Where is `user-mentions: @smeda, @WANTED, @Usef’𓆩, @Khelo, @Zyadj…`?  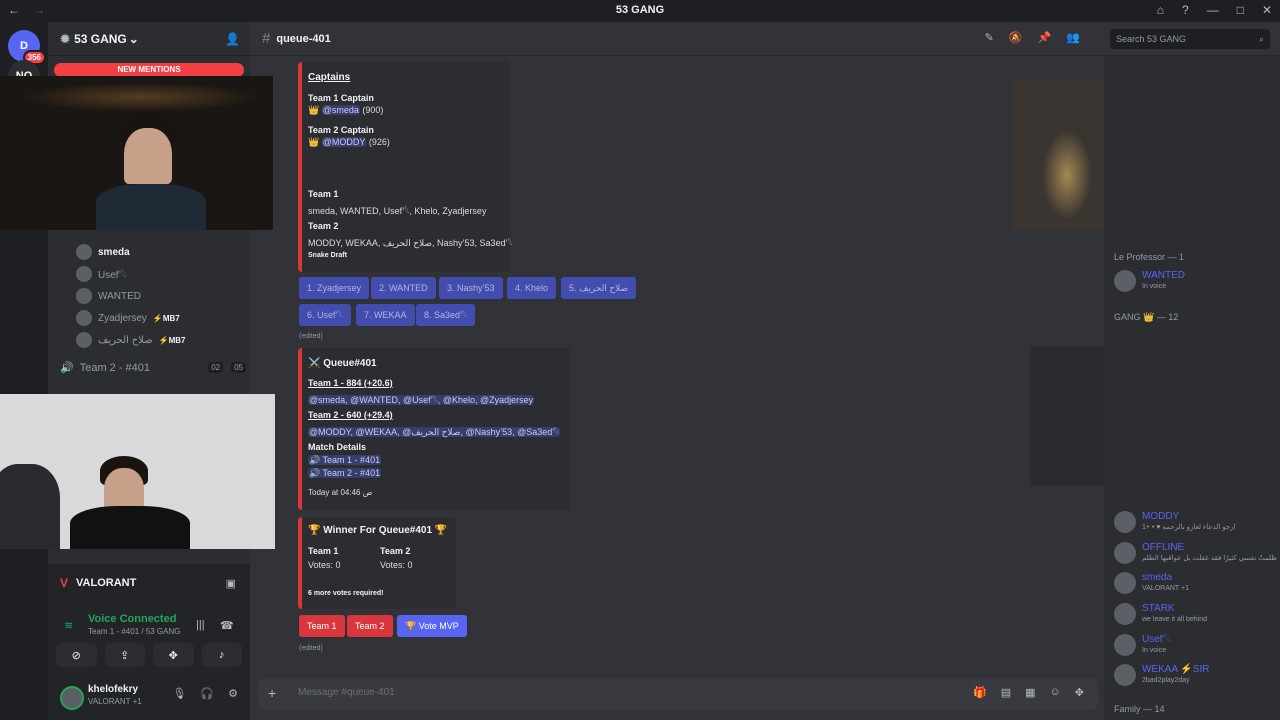 user-mentions: @smeda, @WANTED, @Usef’𓆩, @Khelo, @Zyadj… is located at coordinates (421, 400).